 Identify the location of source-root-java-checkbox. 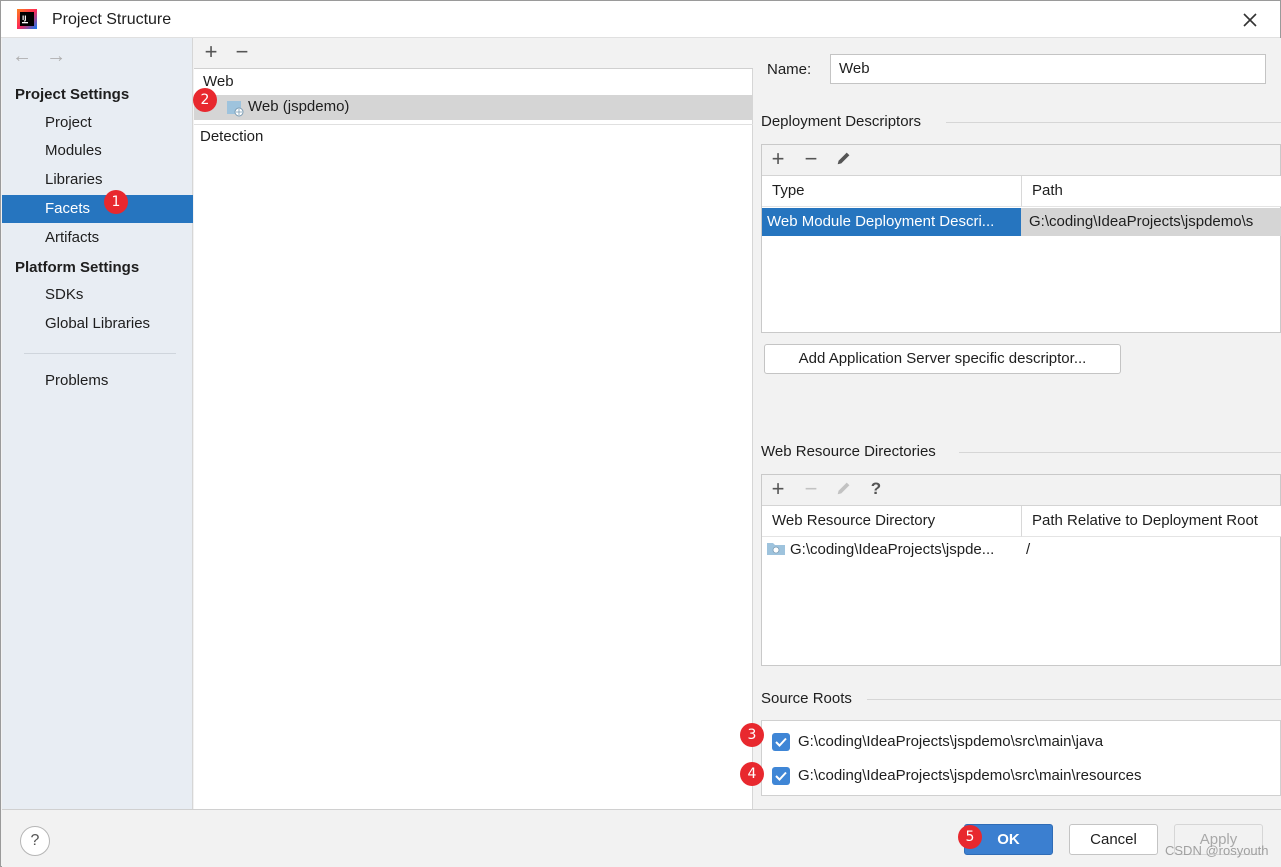
(781, 742).